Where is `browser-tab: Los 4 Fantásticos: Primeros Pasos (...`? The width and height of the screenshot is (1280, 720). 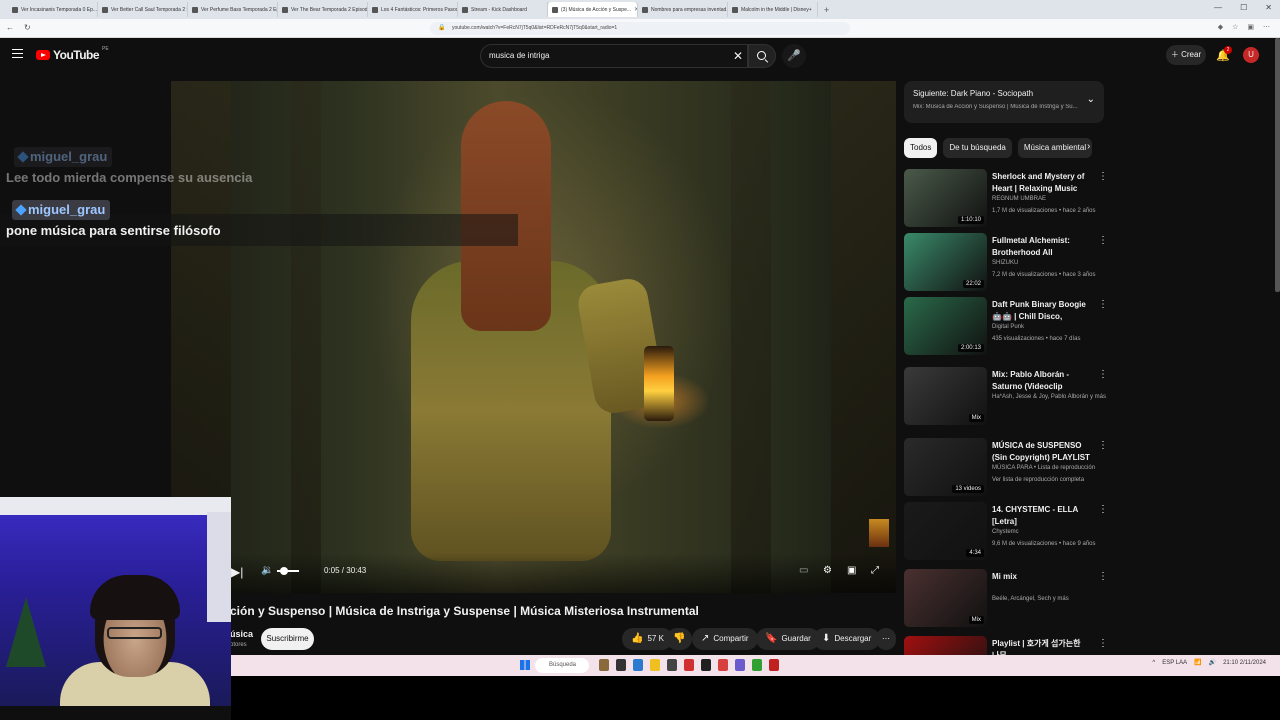
browser-tab: Los 4 Fantásticos: Primeros Pasos (... is located at coordinates (413, 9).